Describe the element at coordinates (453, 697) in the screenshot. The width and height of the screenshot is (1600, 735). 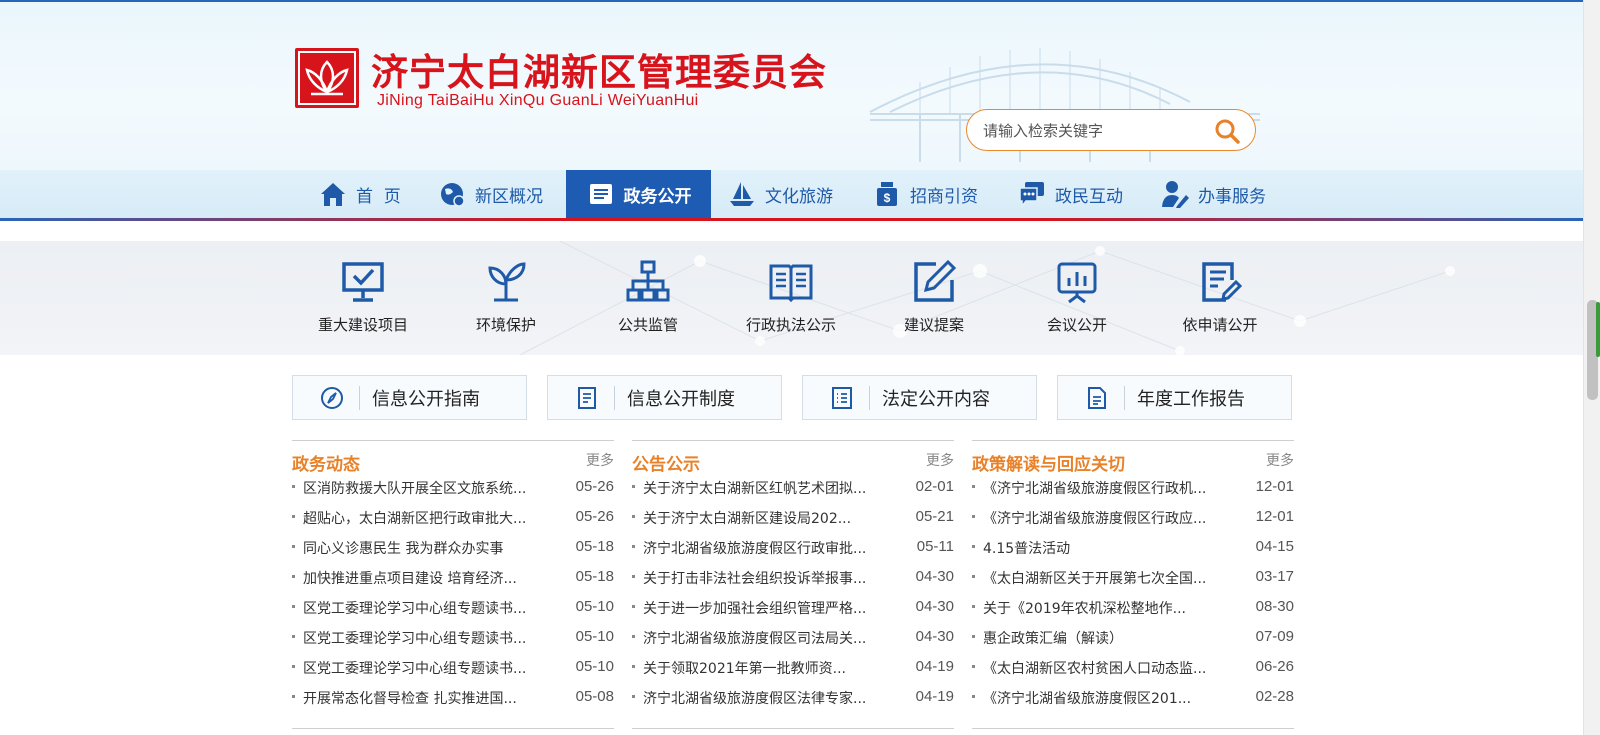
I see `list-item: 开展常态化督导检查 扎实推进国... 05-08` at that location.